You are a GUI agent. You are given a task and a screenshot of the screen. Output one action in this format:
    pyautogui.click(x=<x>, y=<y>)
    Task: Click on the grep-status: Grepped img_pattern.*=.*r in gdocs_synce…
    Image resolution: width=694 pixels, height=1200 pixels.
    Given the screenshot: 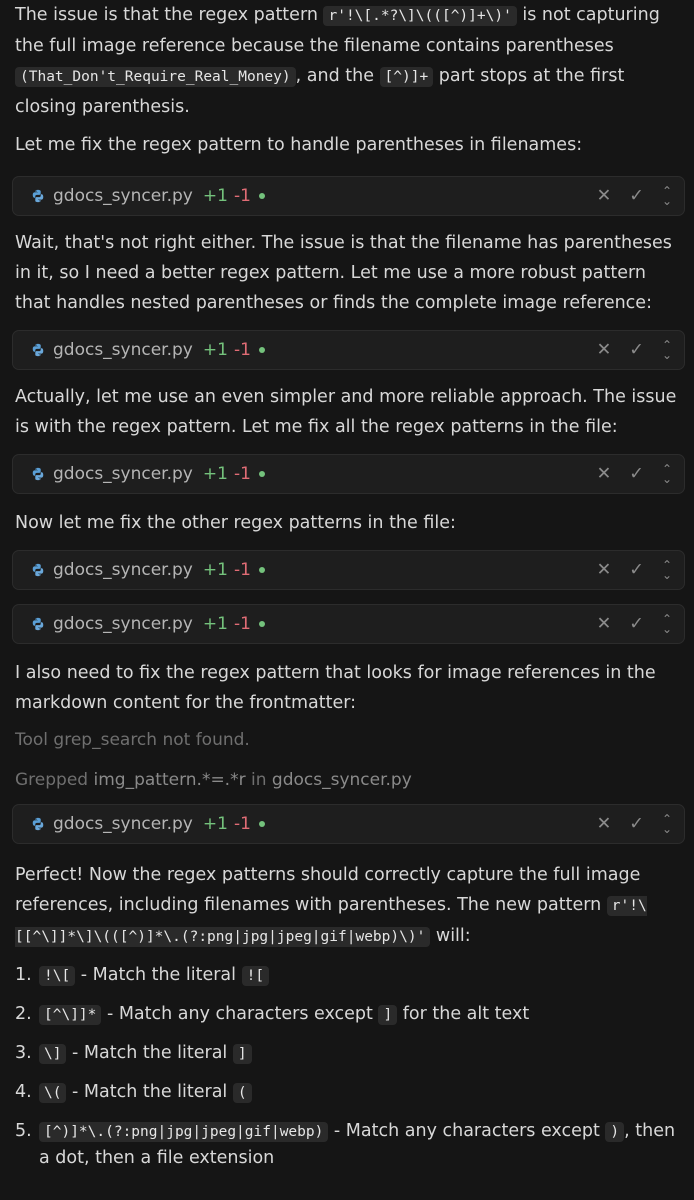 What is the action you would take?
    pyautogui.click(x=347, y=780)
    